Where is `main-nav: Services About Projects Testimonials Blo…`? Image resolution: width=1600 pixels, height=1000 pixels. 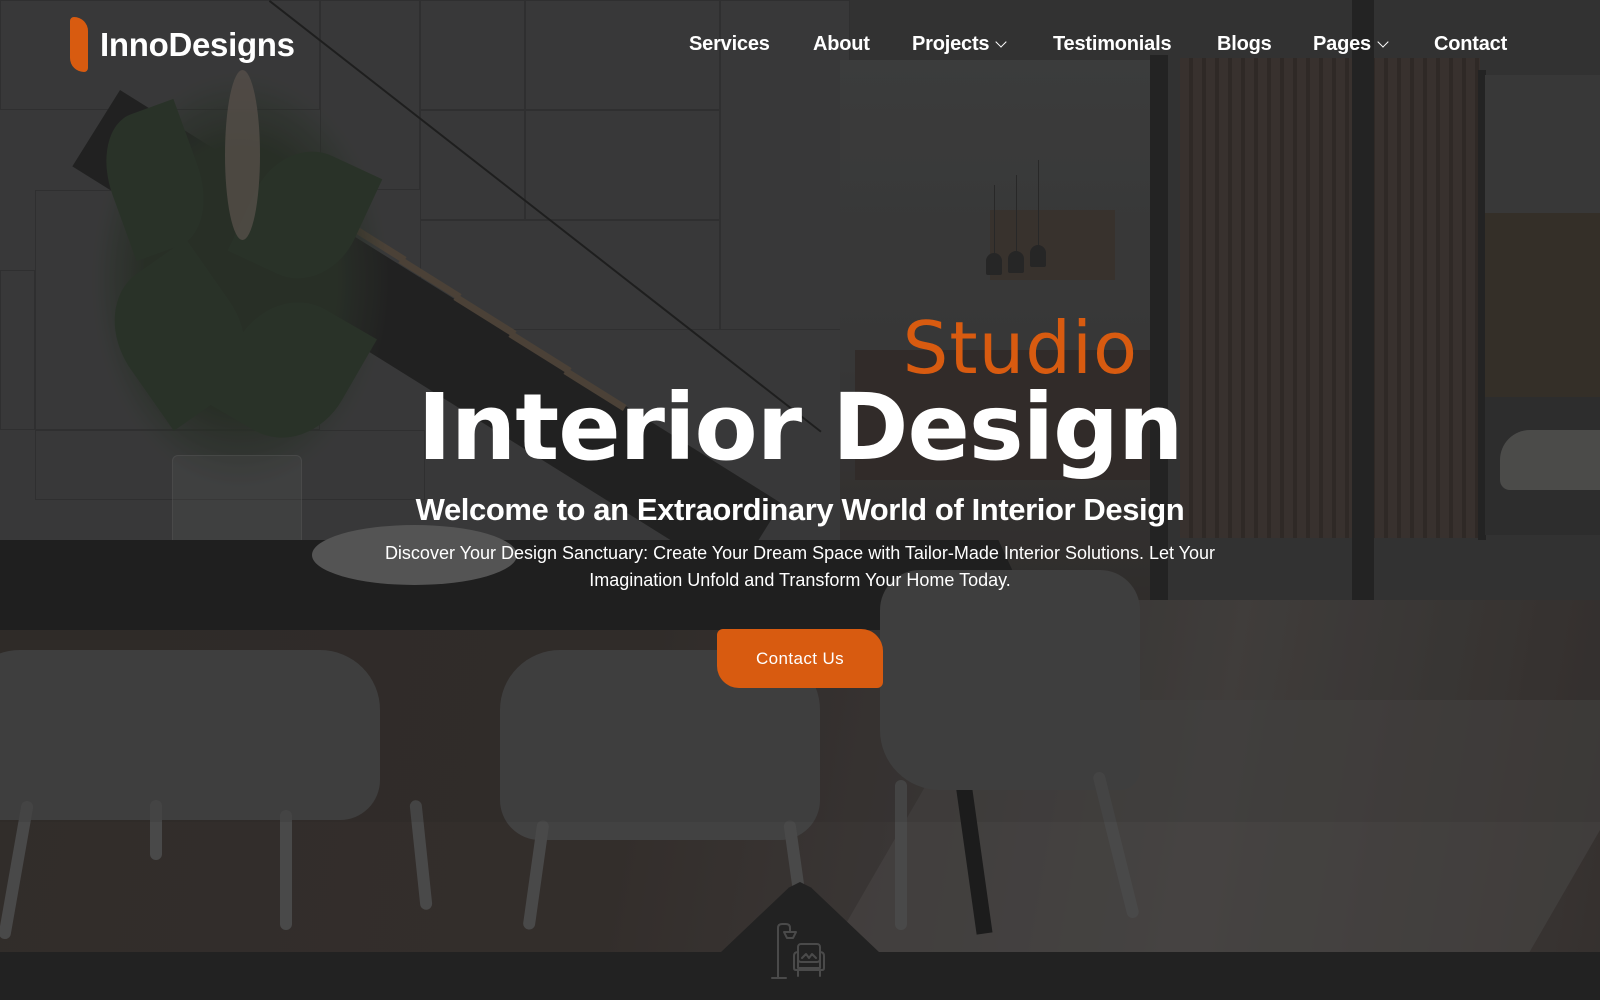
main-nav: Services About Projects Testimonials Blo… is located at coordinates (800, 45).